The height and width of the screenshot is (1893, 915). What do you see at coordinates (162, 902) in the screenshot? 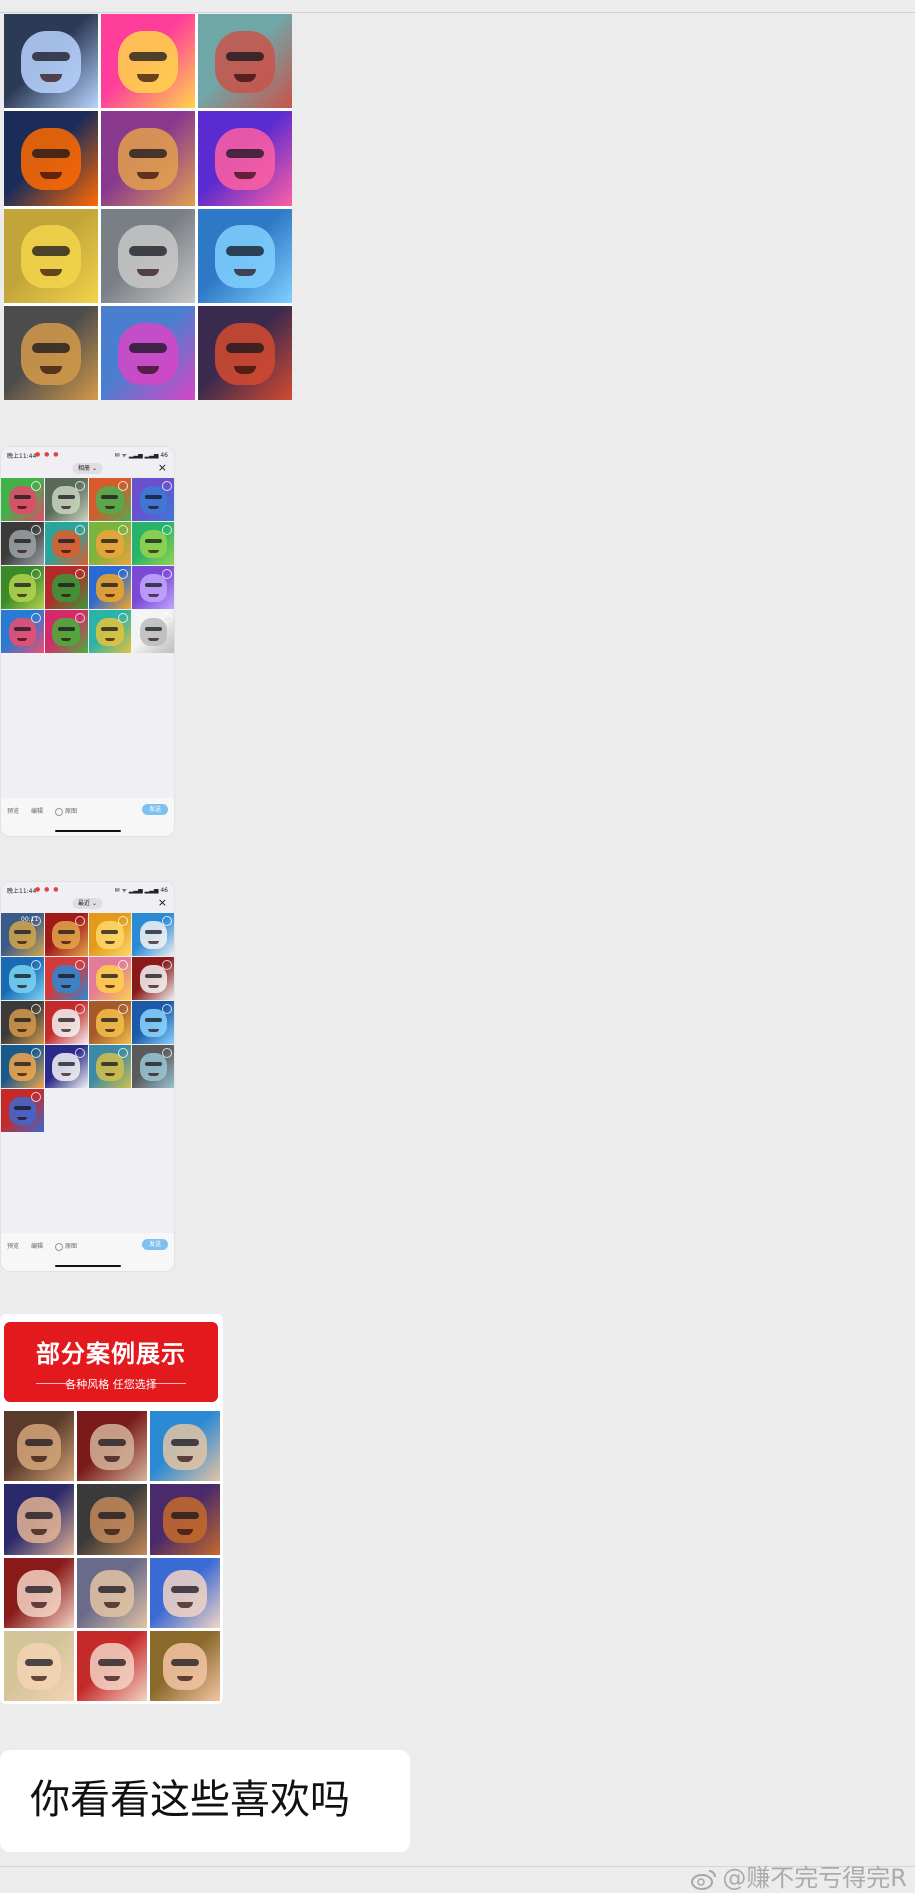
I see `close-icon: ×` at bounding box center [162, 902].